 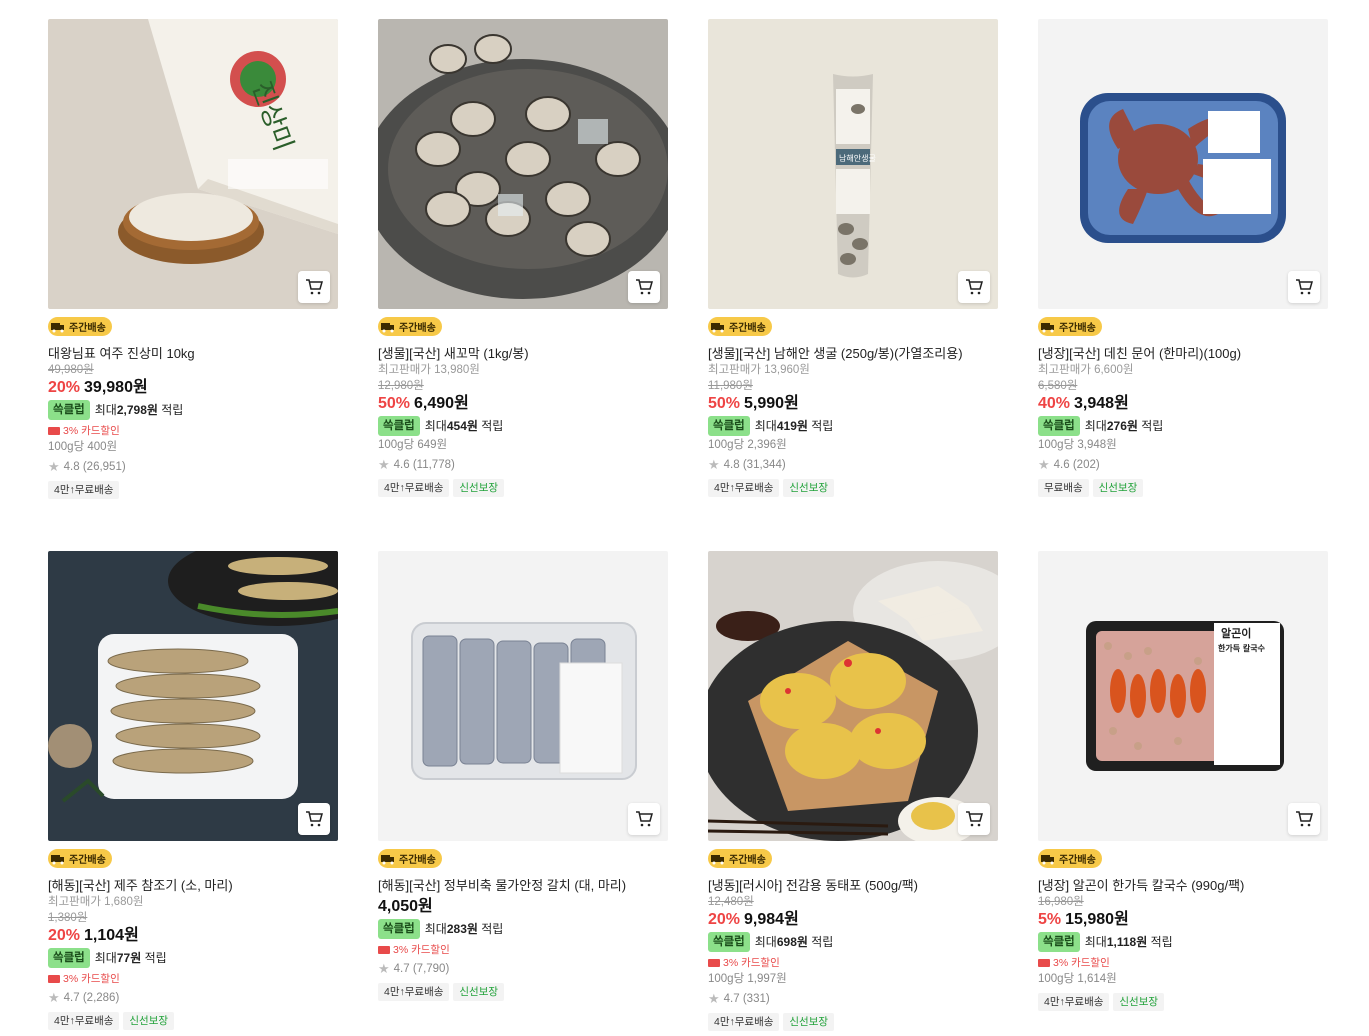 I want to click on original-price: 49,980원, so click(x=71, y=369).